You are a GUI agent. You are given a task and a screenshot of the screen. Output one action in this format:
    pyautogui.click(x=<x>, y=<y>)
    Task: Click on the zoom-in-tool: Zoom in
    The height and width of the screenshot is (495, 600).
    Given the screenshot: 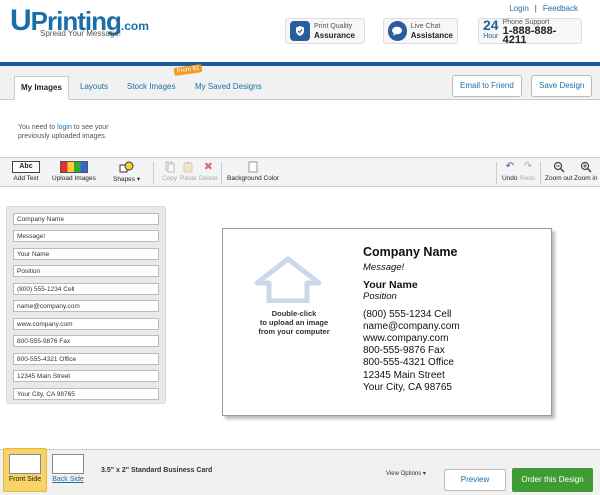 What is the action you would take?
    pyautogui.click(x=585, y=171)
    